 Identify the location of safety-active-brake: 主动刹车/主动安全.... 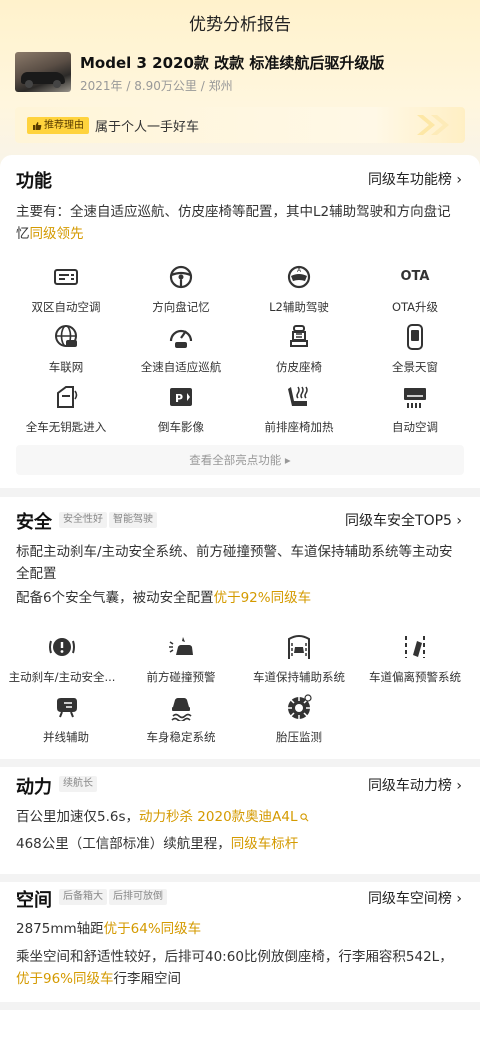
(62, 659).